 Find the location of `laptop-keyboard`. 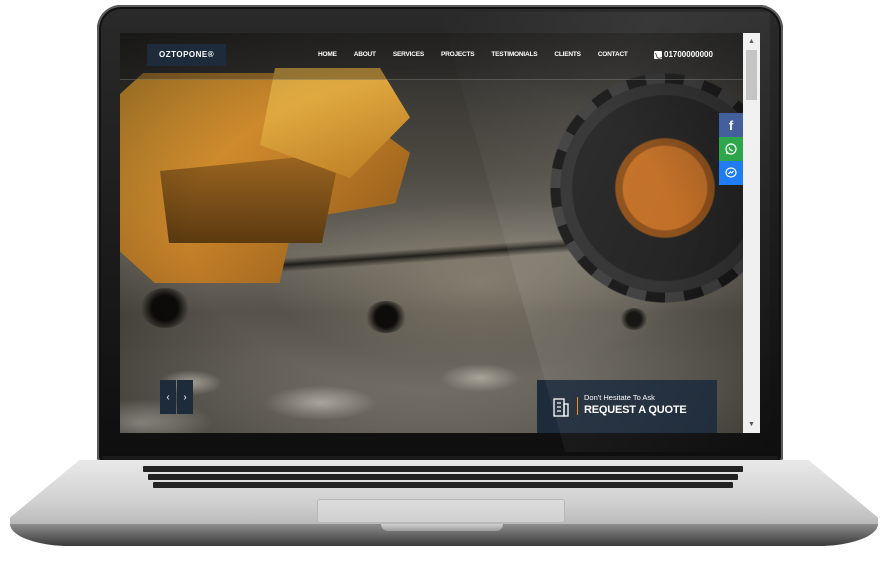

laptop-keyboard is located at coordinates (443, 480).